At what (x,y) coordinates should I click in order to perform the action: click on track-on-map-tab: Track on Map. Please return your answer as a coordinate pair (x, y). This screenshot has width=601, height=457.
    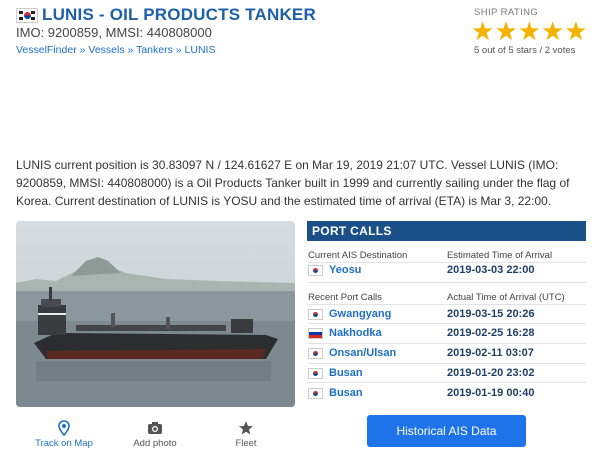
    Looking at the image, I should click on (64, 434).